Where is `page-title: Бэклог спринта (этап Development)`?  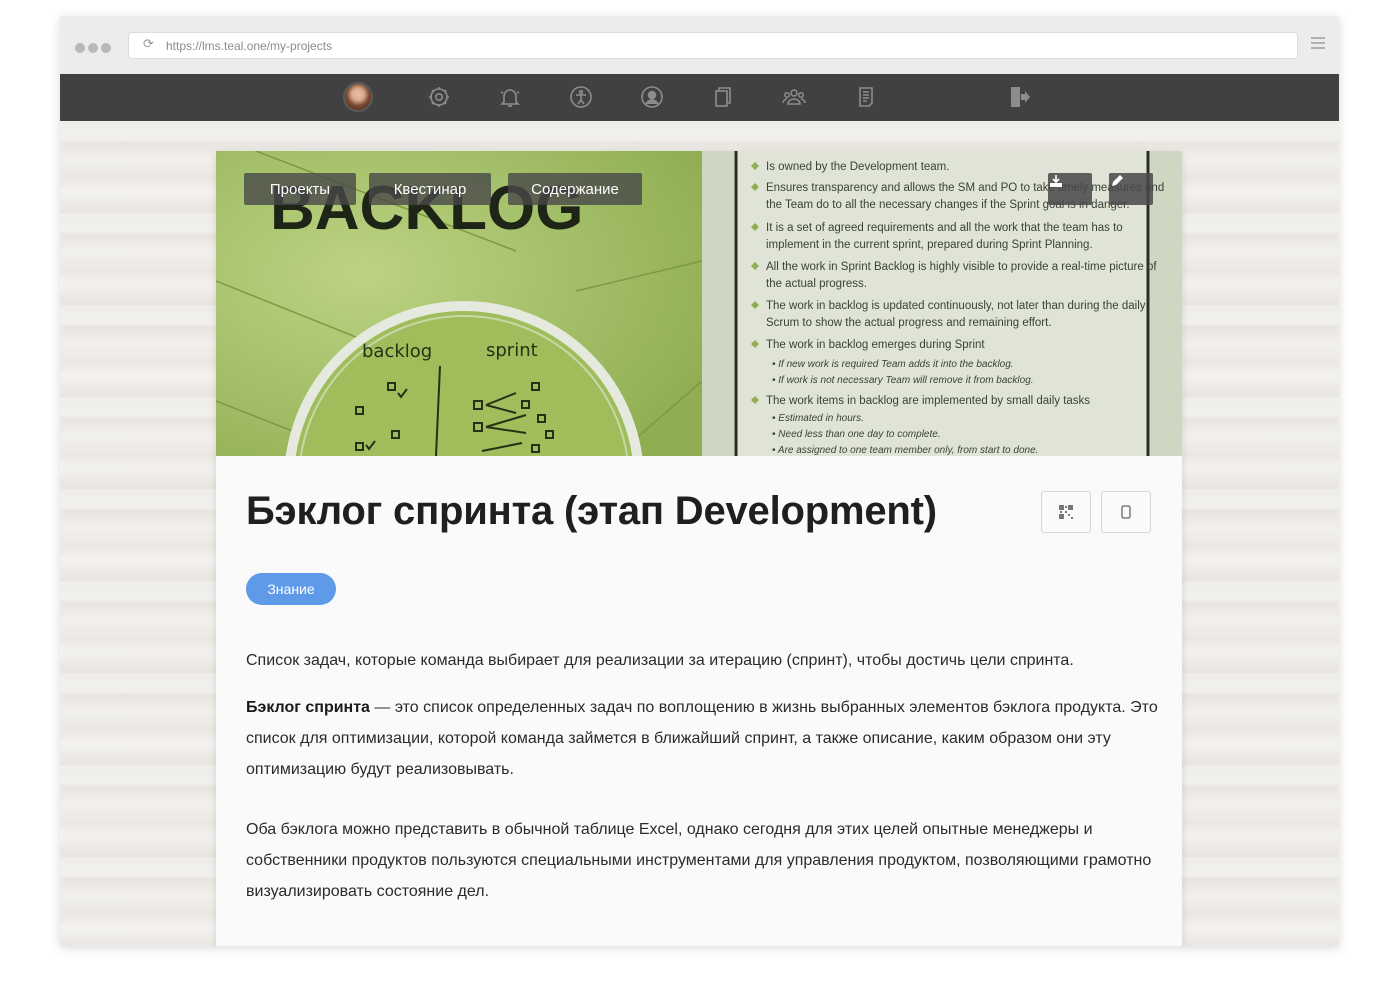
page-title: Бэклог спринта (этап Development) is located at coordinates (591, 511).